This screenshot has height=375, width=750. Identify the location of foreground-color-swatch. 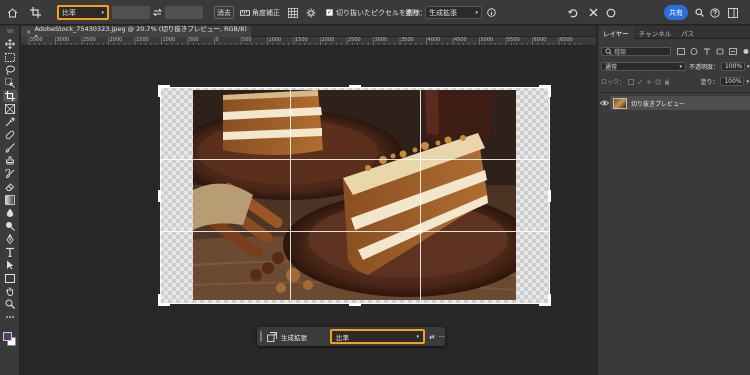
(7, 336).